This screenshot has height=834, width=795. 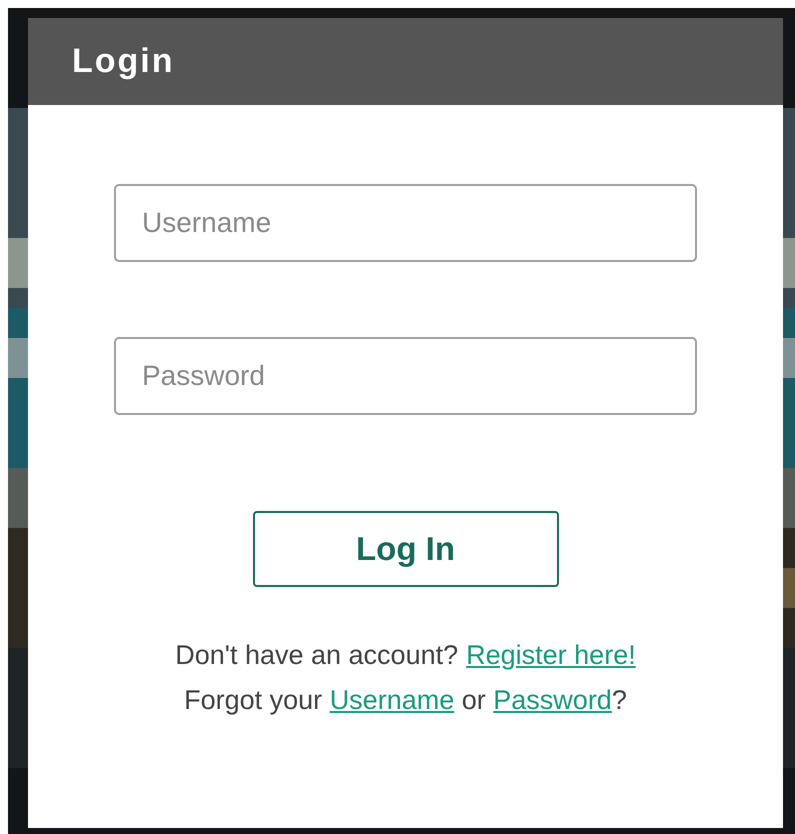 What do you see at coordinates (123, 61) in the screenshot?
I see `dialog-title: Login` at bounding box center [123, 61].